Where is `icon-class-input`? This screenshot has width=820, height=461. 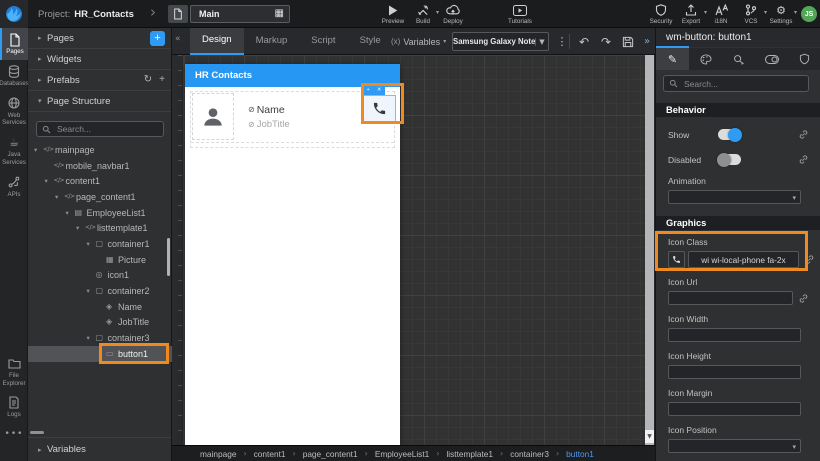 icon-class-input is located at coordinates (743, 259).